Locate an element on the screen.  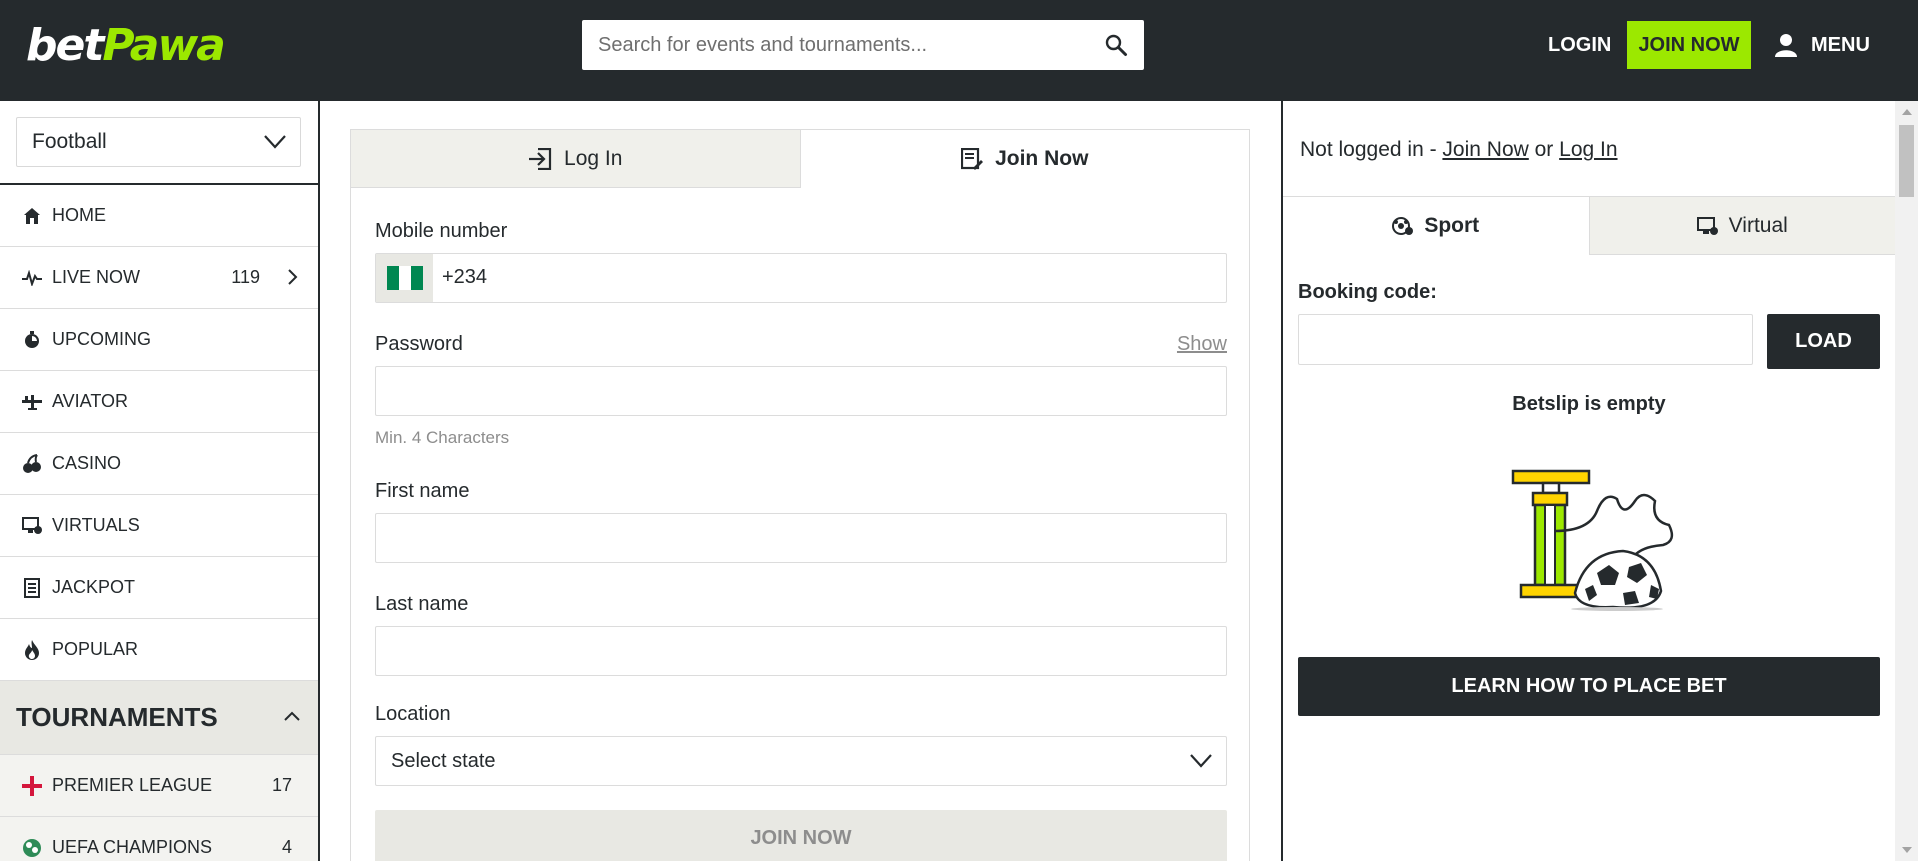
header-join-button: JOIN NOW is located at coordinates (1689, 45).